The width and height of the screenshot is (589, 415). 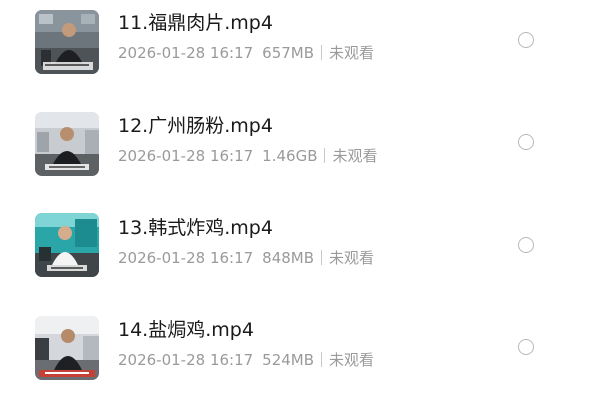 What do you see at coordinates (288, 360) in the screenshot?
I see `file-size: 524MB` at bounding box center [288, 360].